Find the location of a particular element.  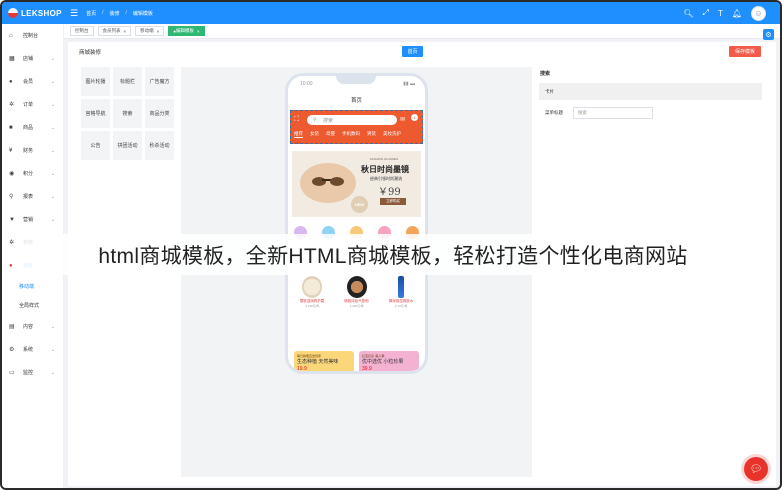

search-icon: ⚲ is located at coordinates (11, 197).